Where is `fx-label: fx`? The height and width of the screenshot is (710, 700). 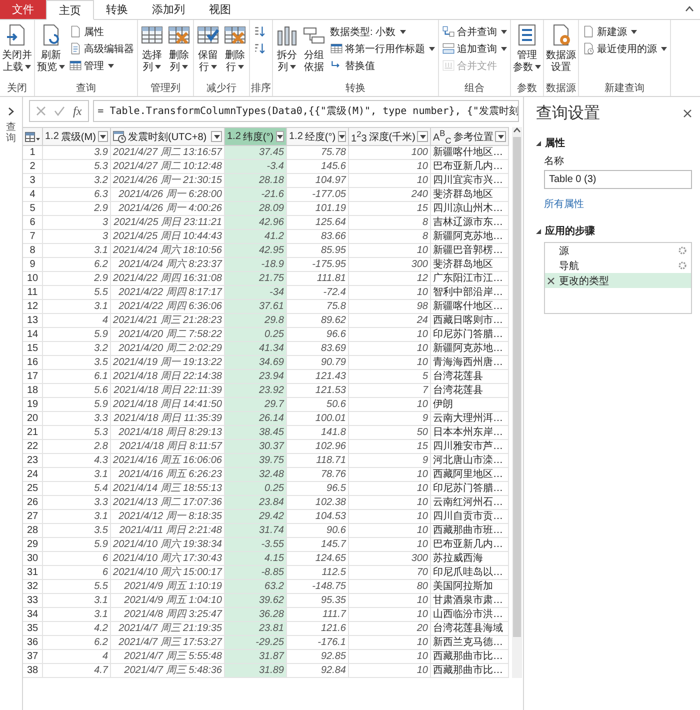 fx-label: fx is located at coordinates (77, 111).